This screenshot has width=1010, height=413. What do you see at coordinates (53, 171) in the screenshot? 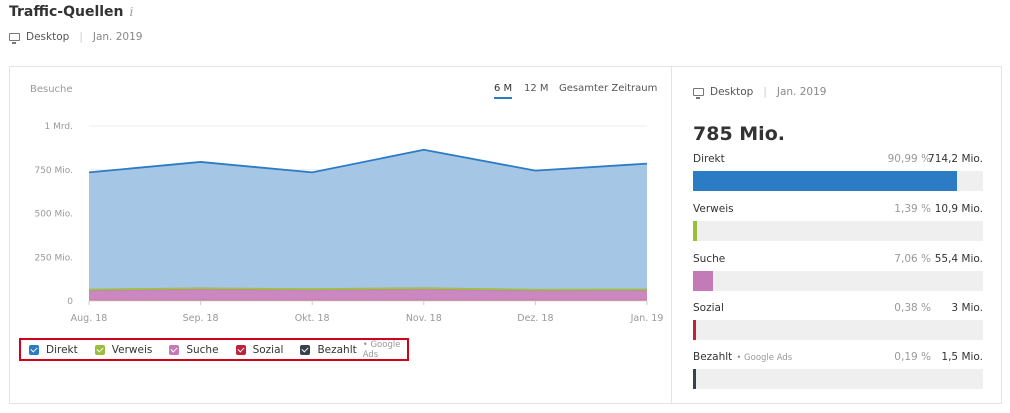
I see `y-tick-label: 750 Mio.` at bounding box center [53, 171].